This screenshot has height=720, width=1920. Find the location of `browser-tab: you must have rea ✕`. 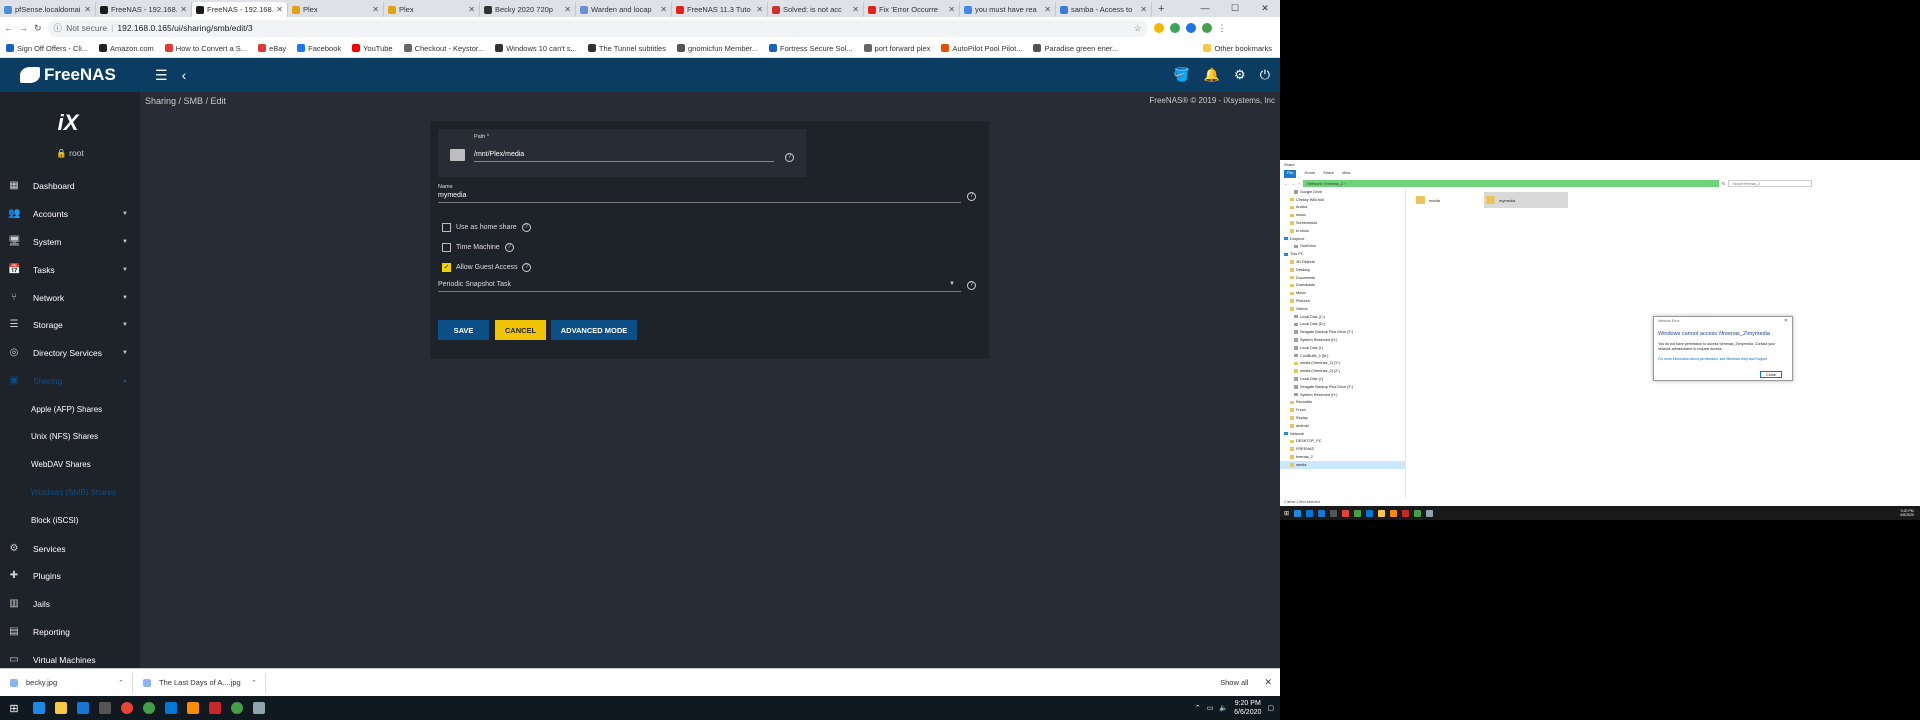

browser-tab: you must have rea ✕ is located at coordinates (1008, 9).